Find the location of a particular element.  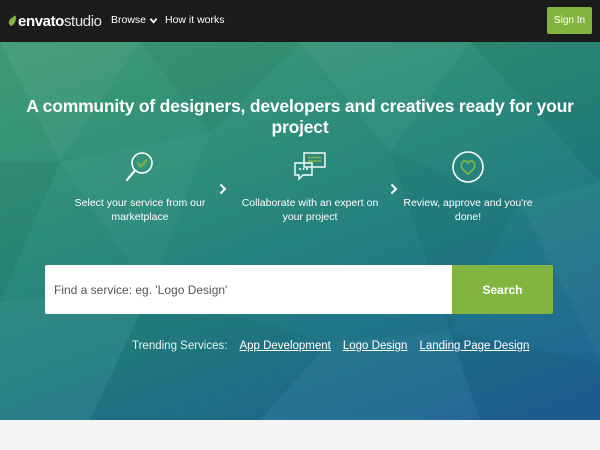

step-review-approve-text: Review, approve and you're done! is located at coordinates (468, 210).